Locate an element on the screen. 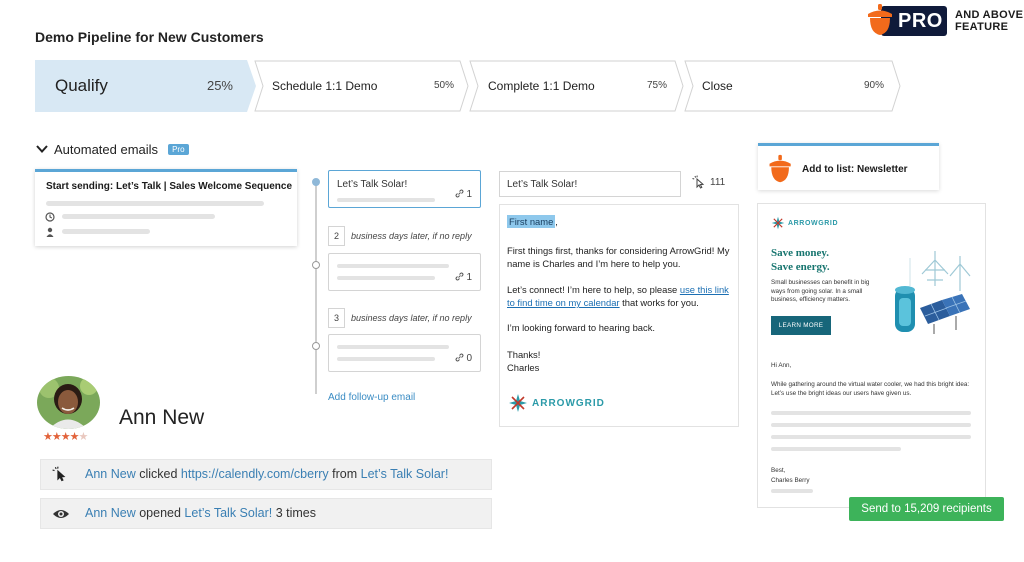 The height and width of the screenshot is (562, 1024). first-name-token: First name is located at coordinates (531, 221).